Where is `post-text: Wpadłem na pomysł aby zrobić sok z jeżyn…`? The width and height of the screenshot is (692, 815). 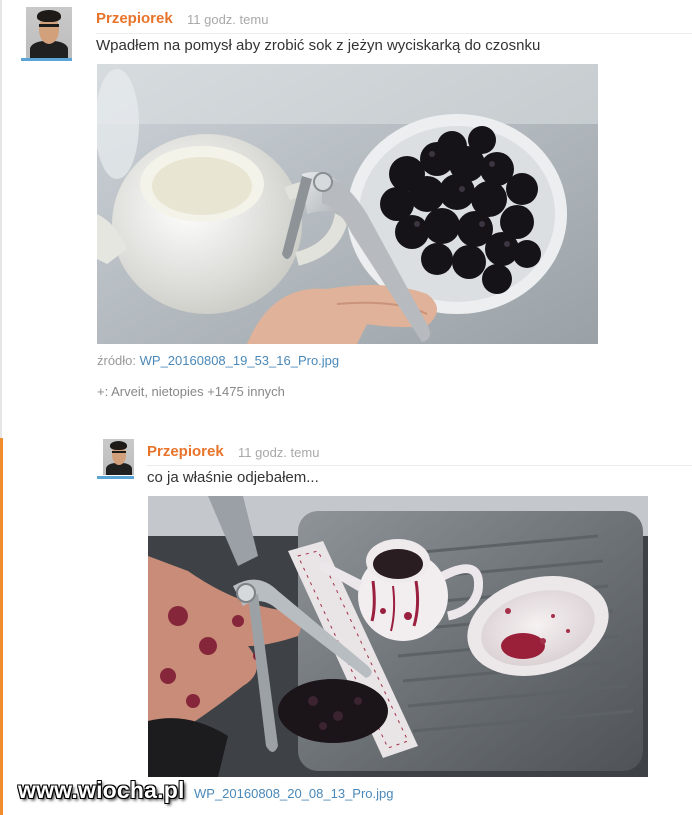 post-text: Wpadłem na pomysł aby zrobić sok z jeżyn… is located at coordinates (318, 45).